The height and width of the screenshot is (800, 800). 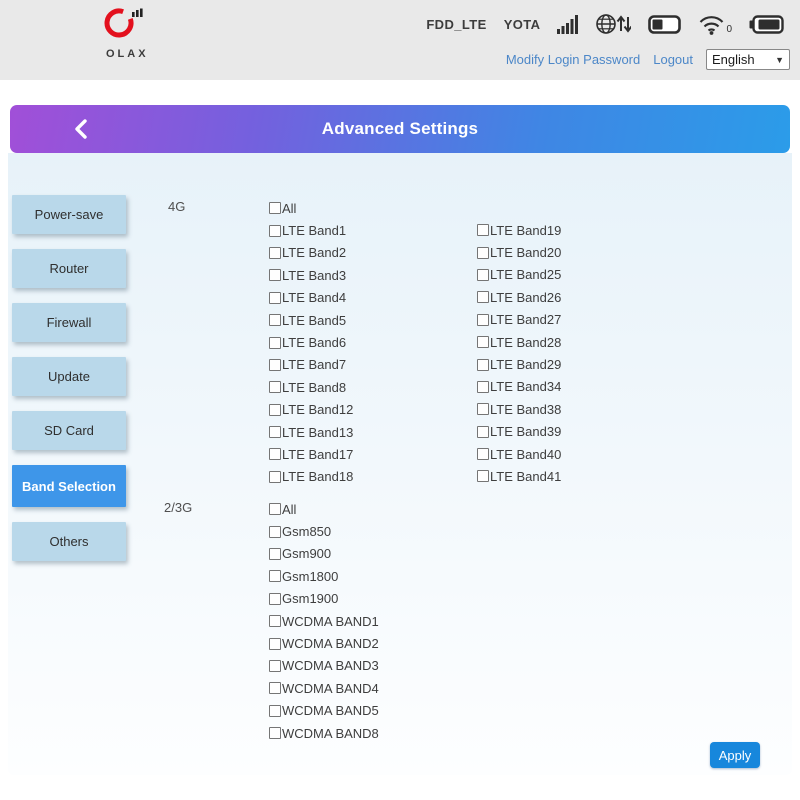 I want to click on band-checkbox-row: WCDMA BAND4, so click(x=324, y=688).